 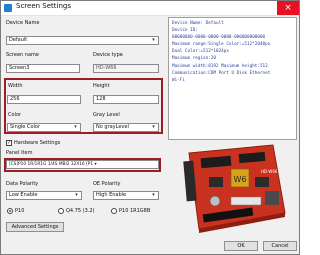 What do you see at coordinates (135, 211) in the screenshot?
I see `p10-1r1g8b-radio-label: P10 1R1G8B` at bounding box center [135, 211].